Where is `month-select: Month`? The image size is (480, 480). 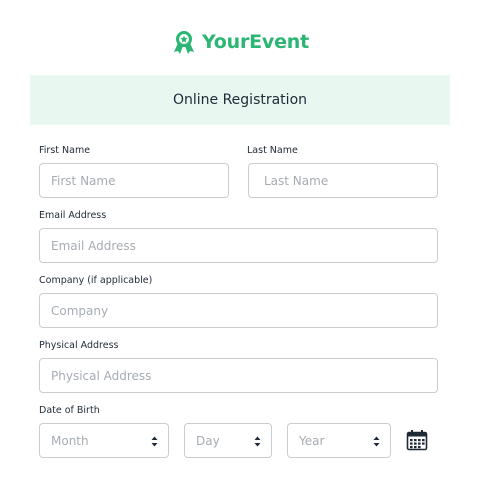 month-select: Month is located at coordinates (104, 440).